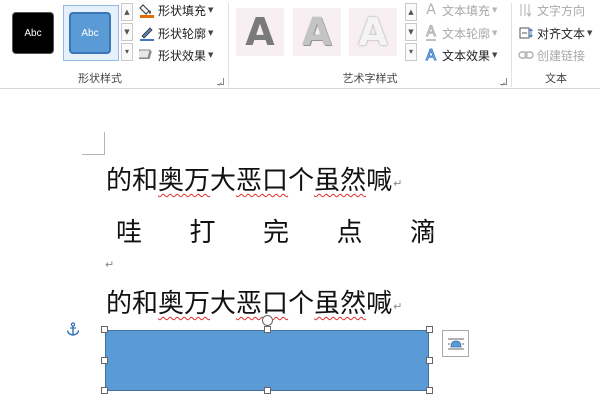 The width and height of the screenshot is (600, 400). I want to click on shape-style-gallery-scroll: ▲ ▼ ▾, so click(127, 33).